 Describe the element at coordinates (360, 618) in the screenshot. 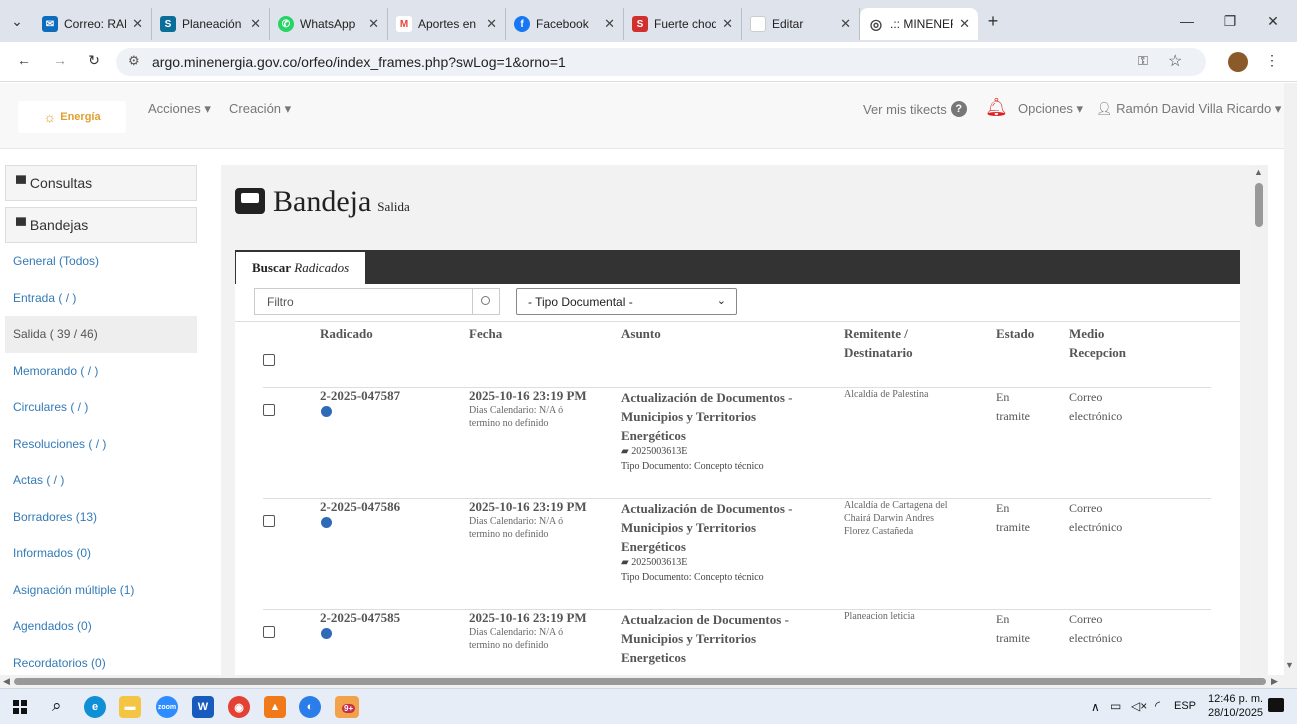

I see `radicado-link: 2-2025-047585` at that location.